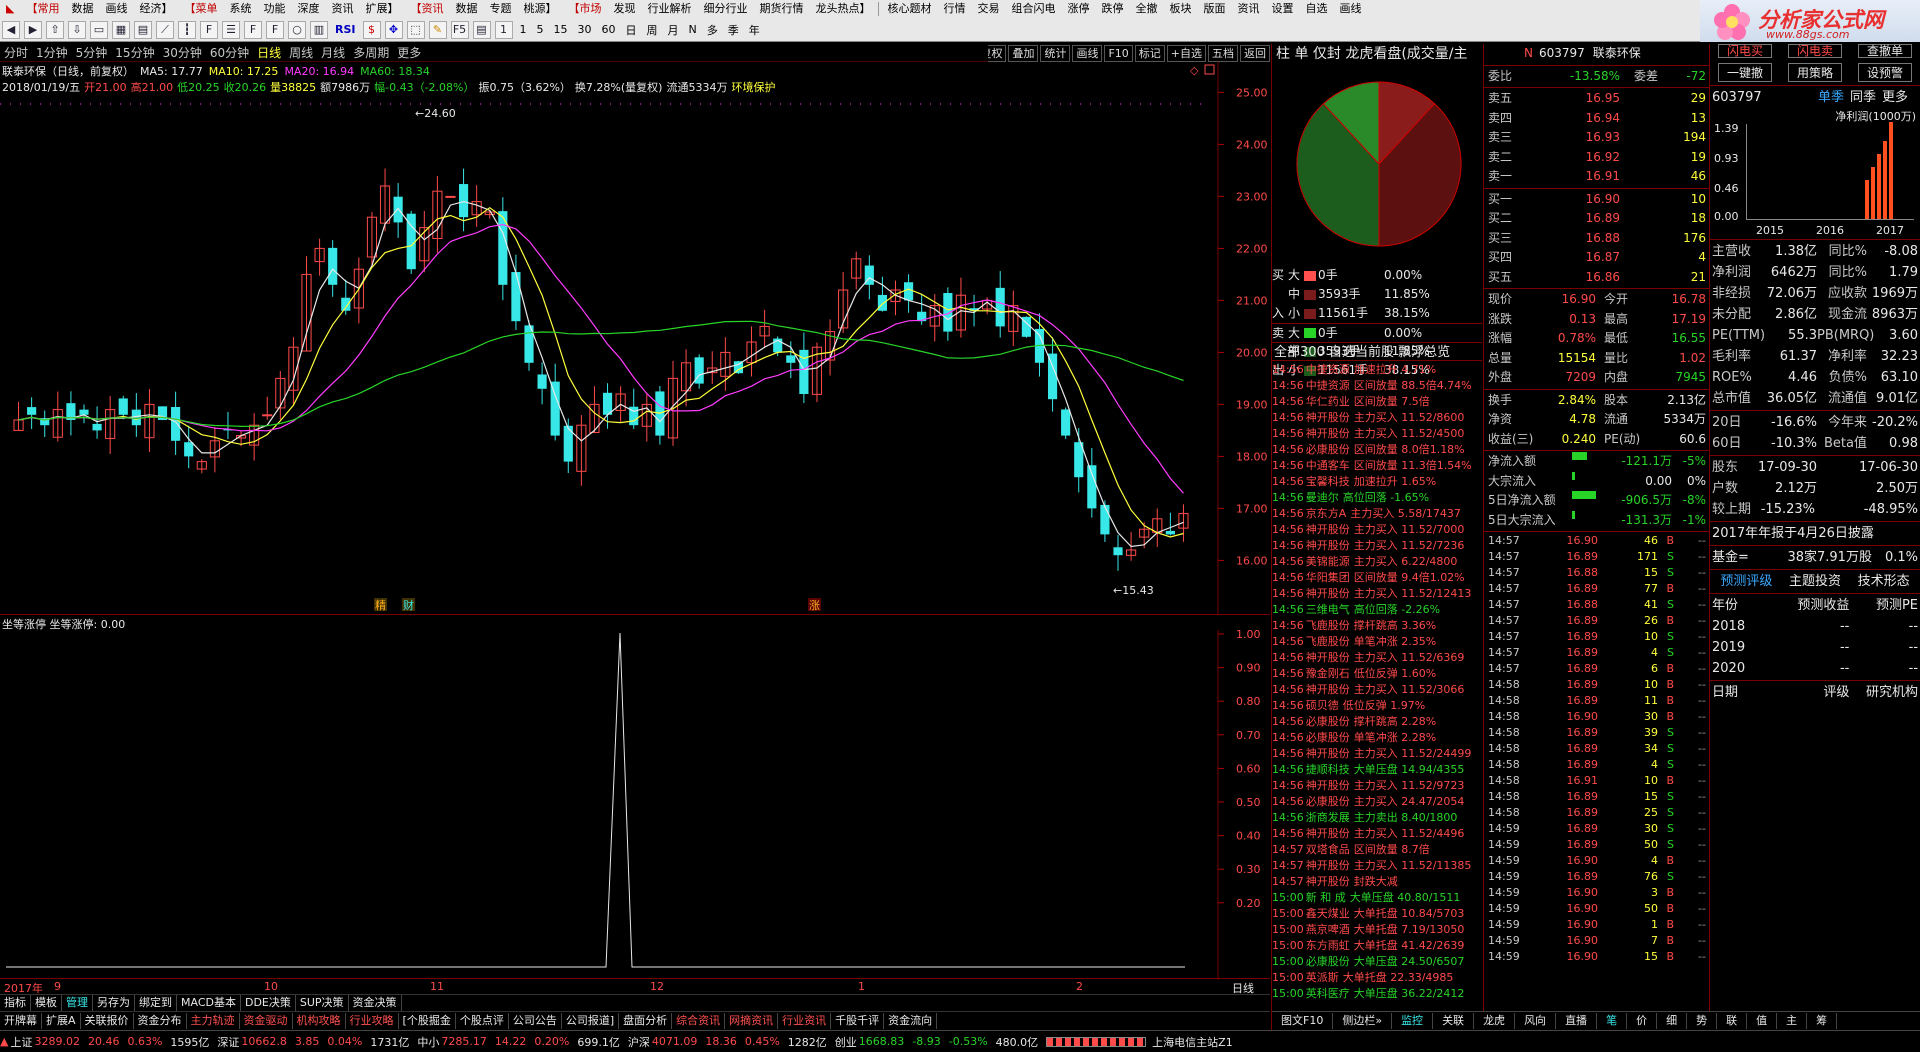 The image size is (1920, 1052). What do you see at coordinates (209, 1003) in the screenshot?
I see `indicator-tab: MACD基本` at bounding box center [209, 1003].